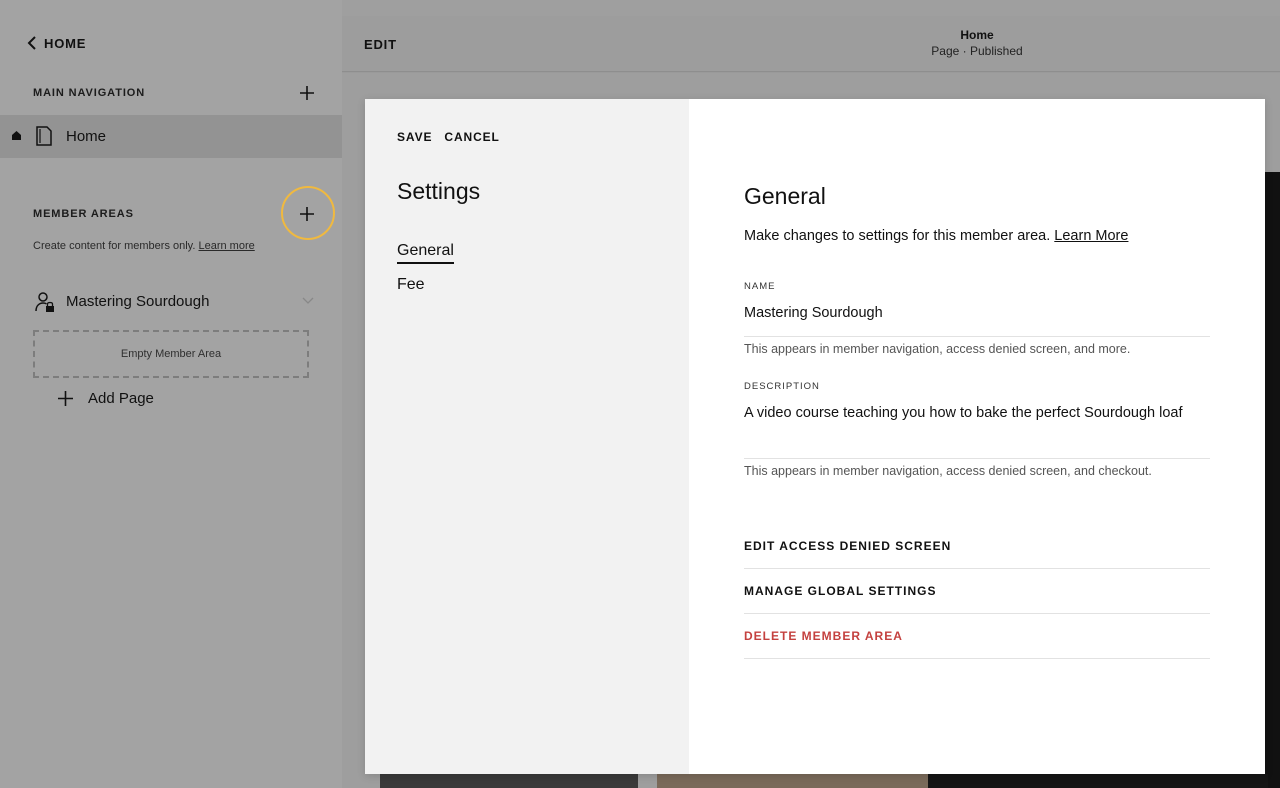  Describe the element at coordinates (83, 214) in the screenshot. I see `member-areas-label: MEMBER AREAS` at that location.